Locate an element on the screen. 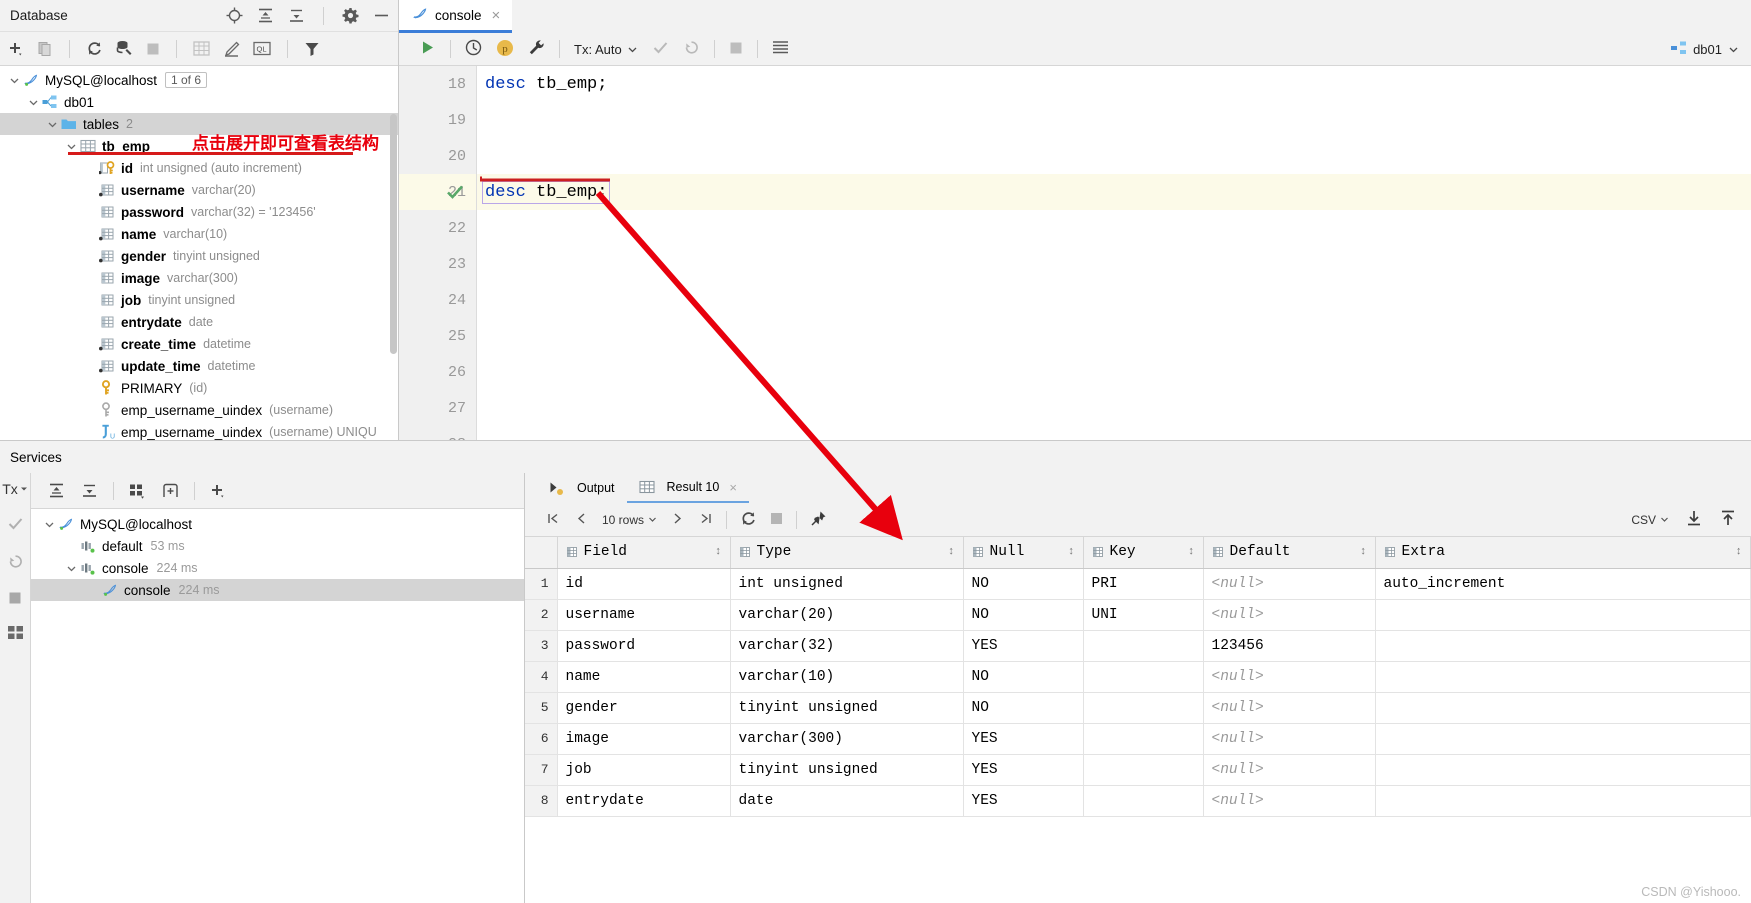  first-page-icon is located at coordinates (553, 520).